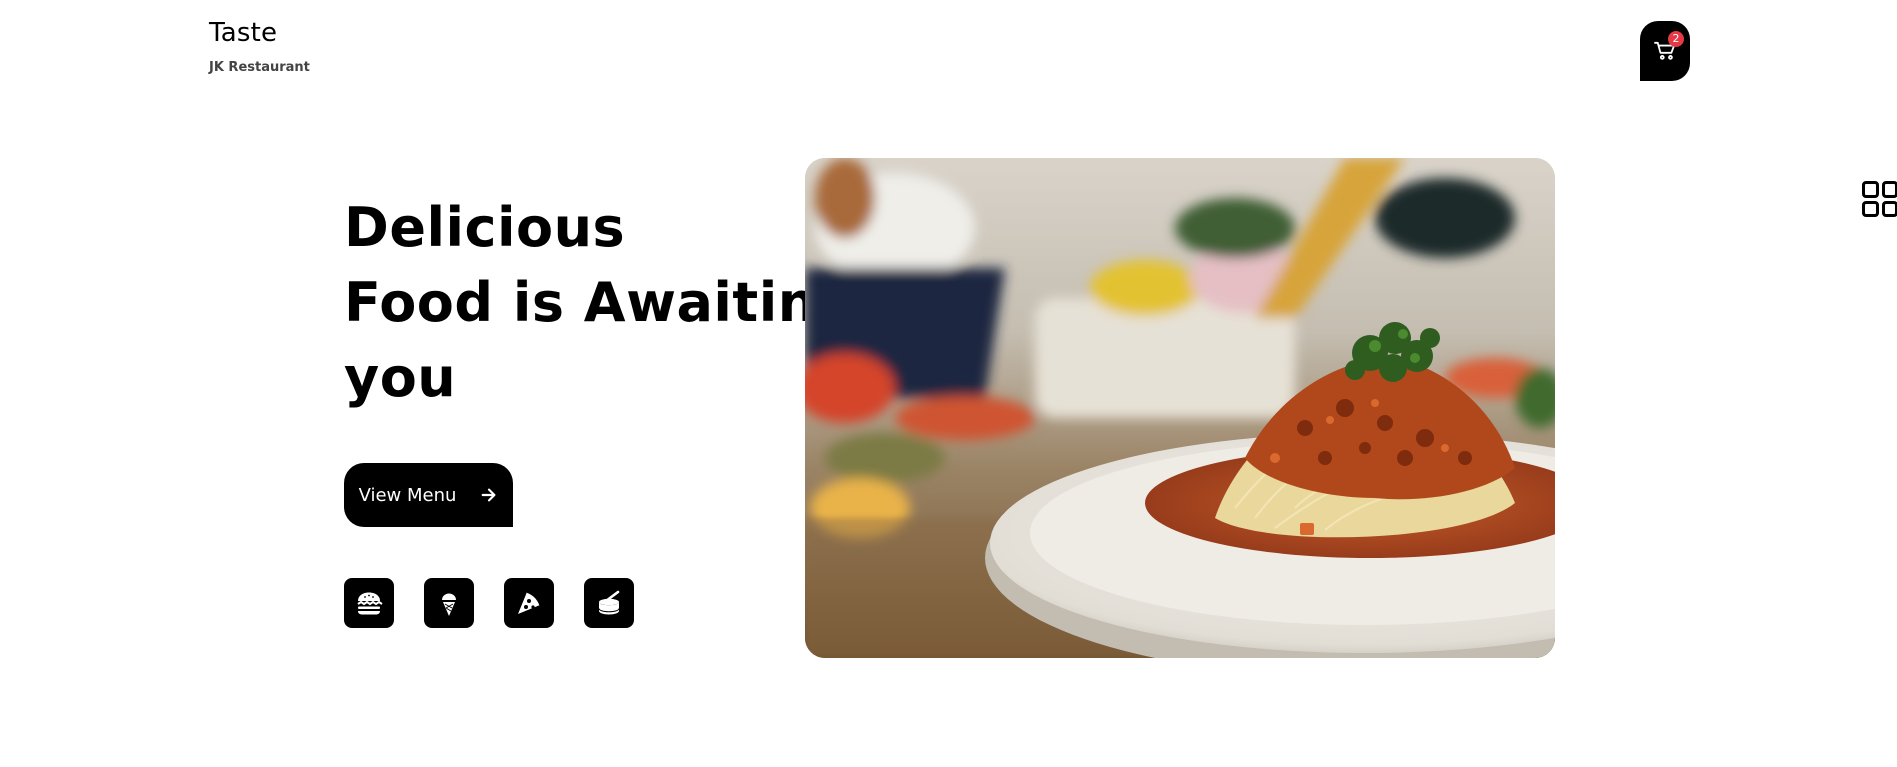 The width and height of the screenshot is (1897, 767). What do you see at coordinates (1665, 51) in the screenshot?
I see `cart-button: 2` at bounding box center [1665, 51].